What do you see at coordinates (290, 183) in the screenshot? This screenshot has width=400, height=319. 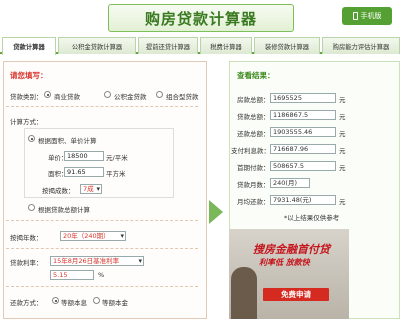 I see `result-months: 240(月)` at bounding box center [290, 183].